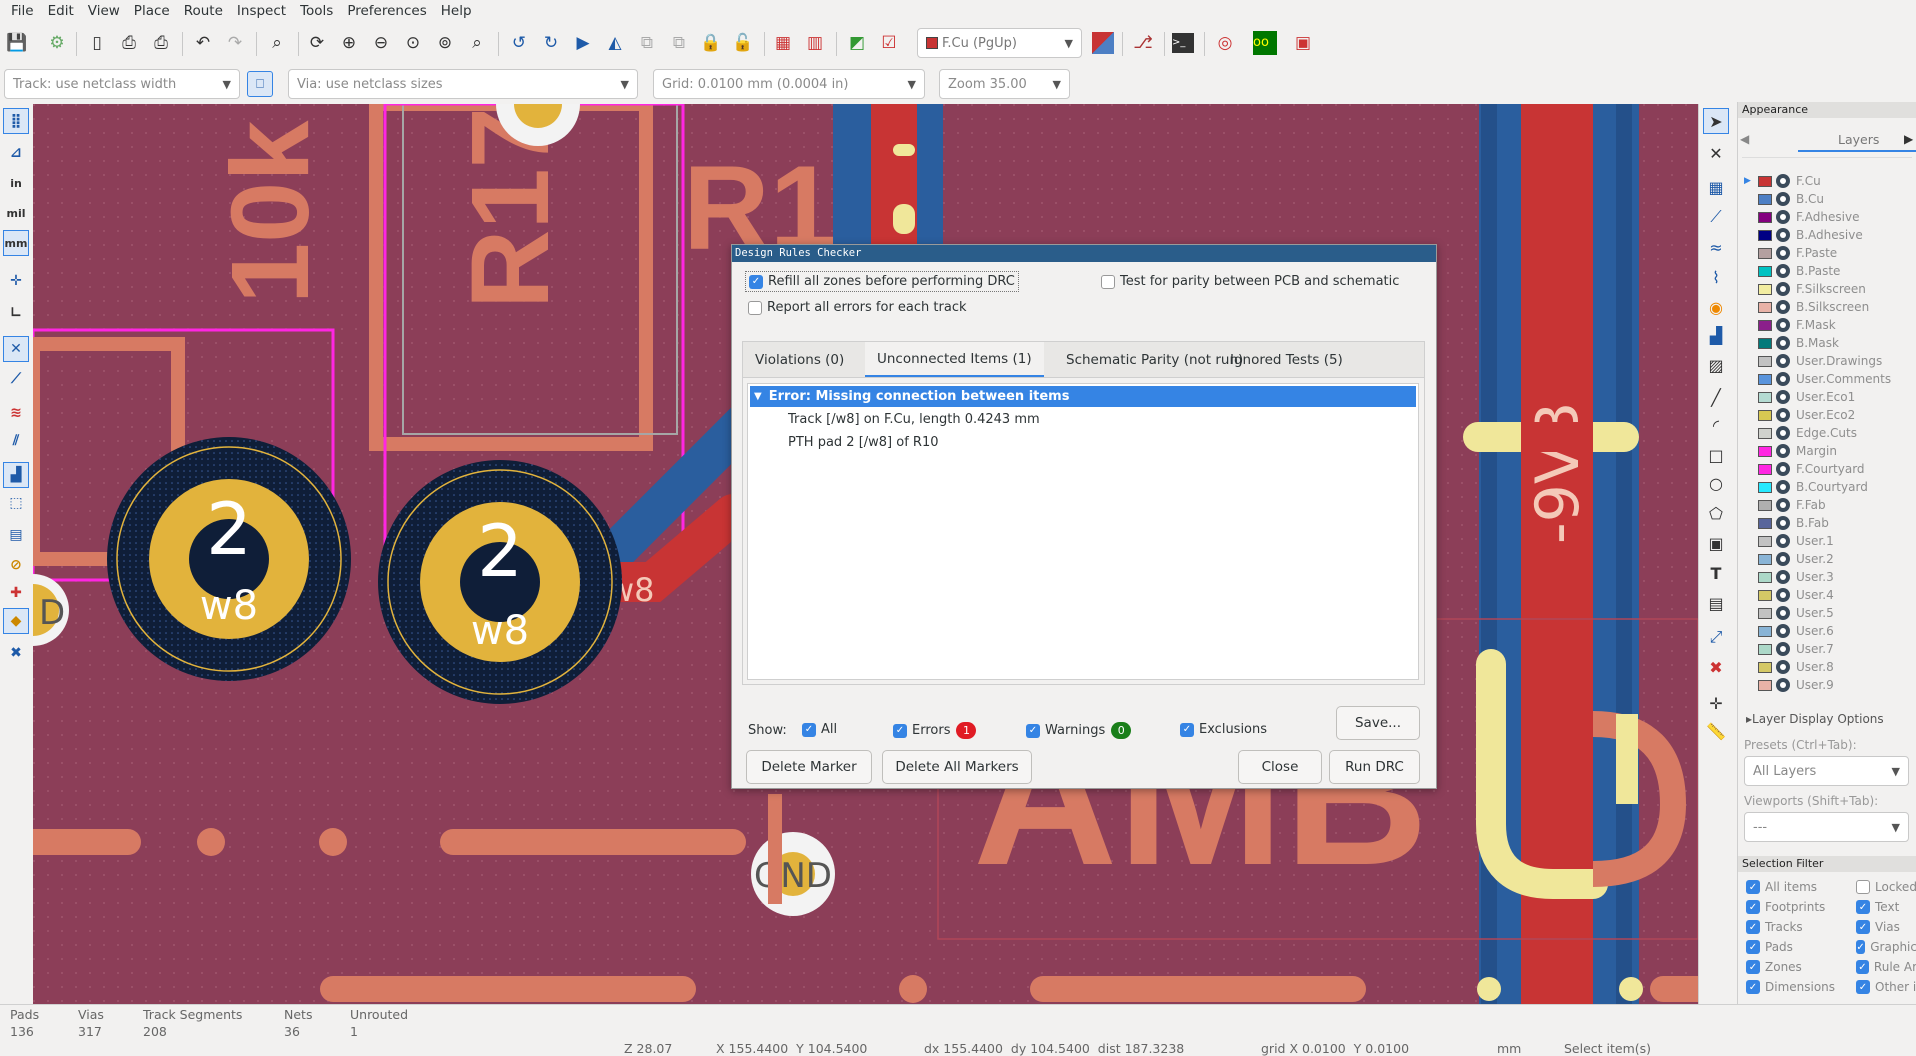 This screenshot has height=1056, width=1916. What do you see at coordinates (381, 43) in the screenshot?
I see `zoom-out-icon: ⊖` at bounding box center [381, 43].